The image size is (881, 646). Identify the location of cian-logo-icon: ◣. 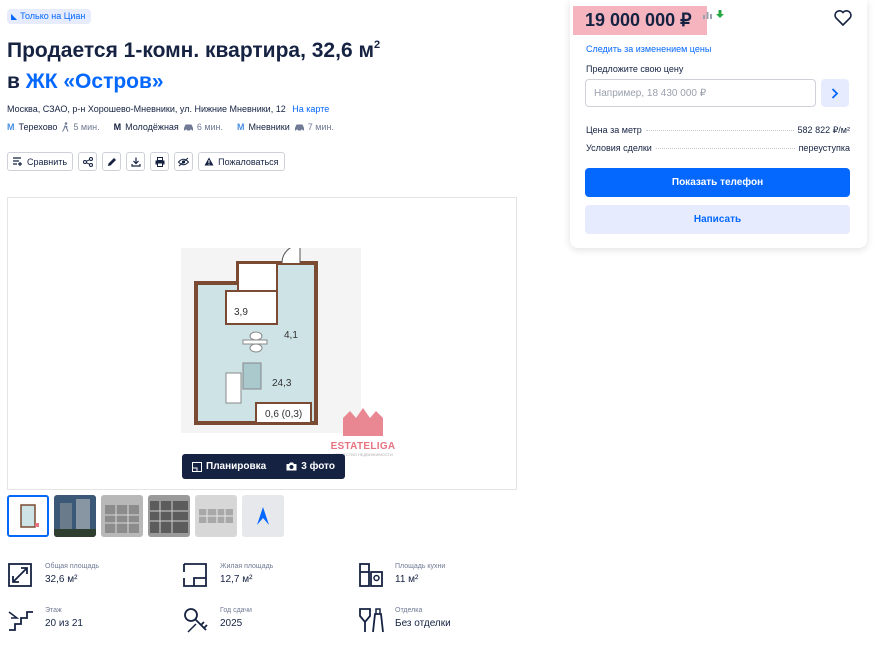
(14, 16).